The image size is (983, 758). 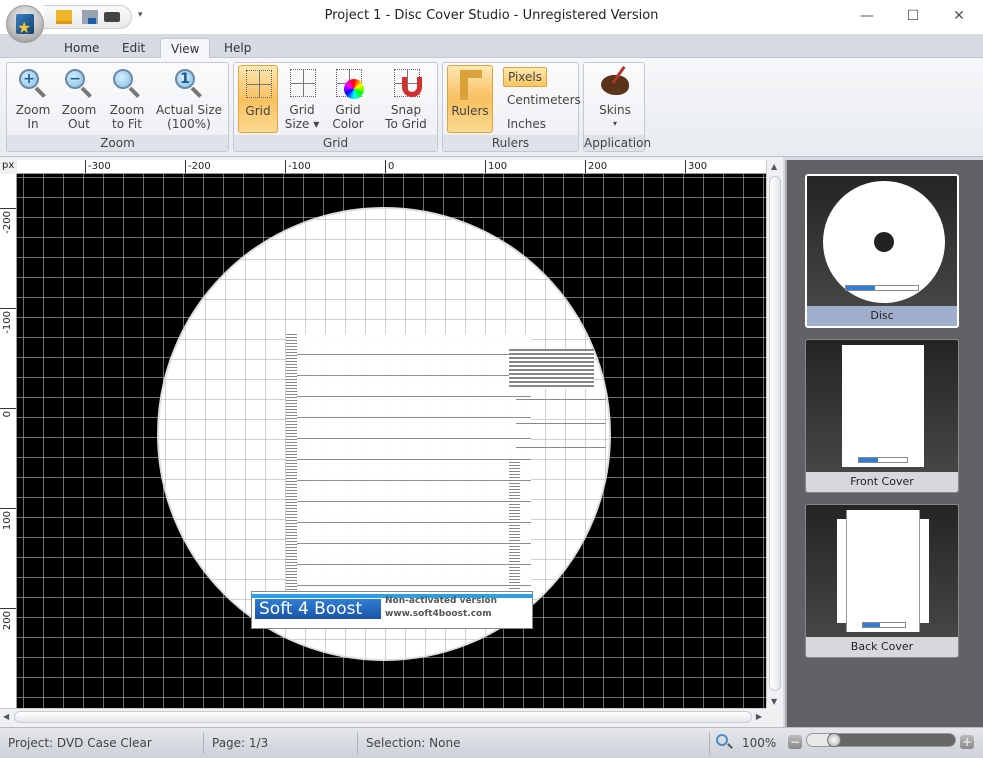 I want to click on print-icon, so click(x=112, y=17).